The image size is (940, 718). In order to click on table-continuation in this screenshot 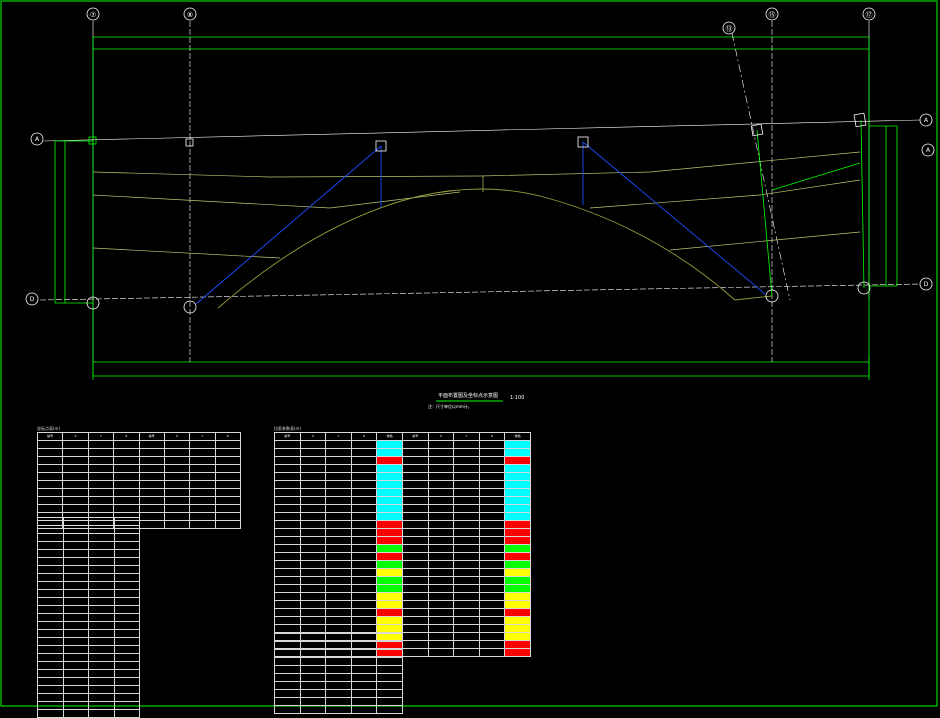, I will do `click(88, 617)`.